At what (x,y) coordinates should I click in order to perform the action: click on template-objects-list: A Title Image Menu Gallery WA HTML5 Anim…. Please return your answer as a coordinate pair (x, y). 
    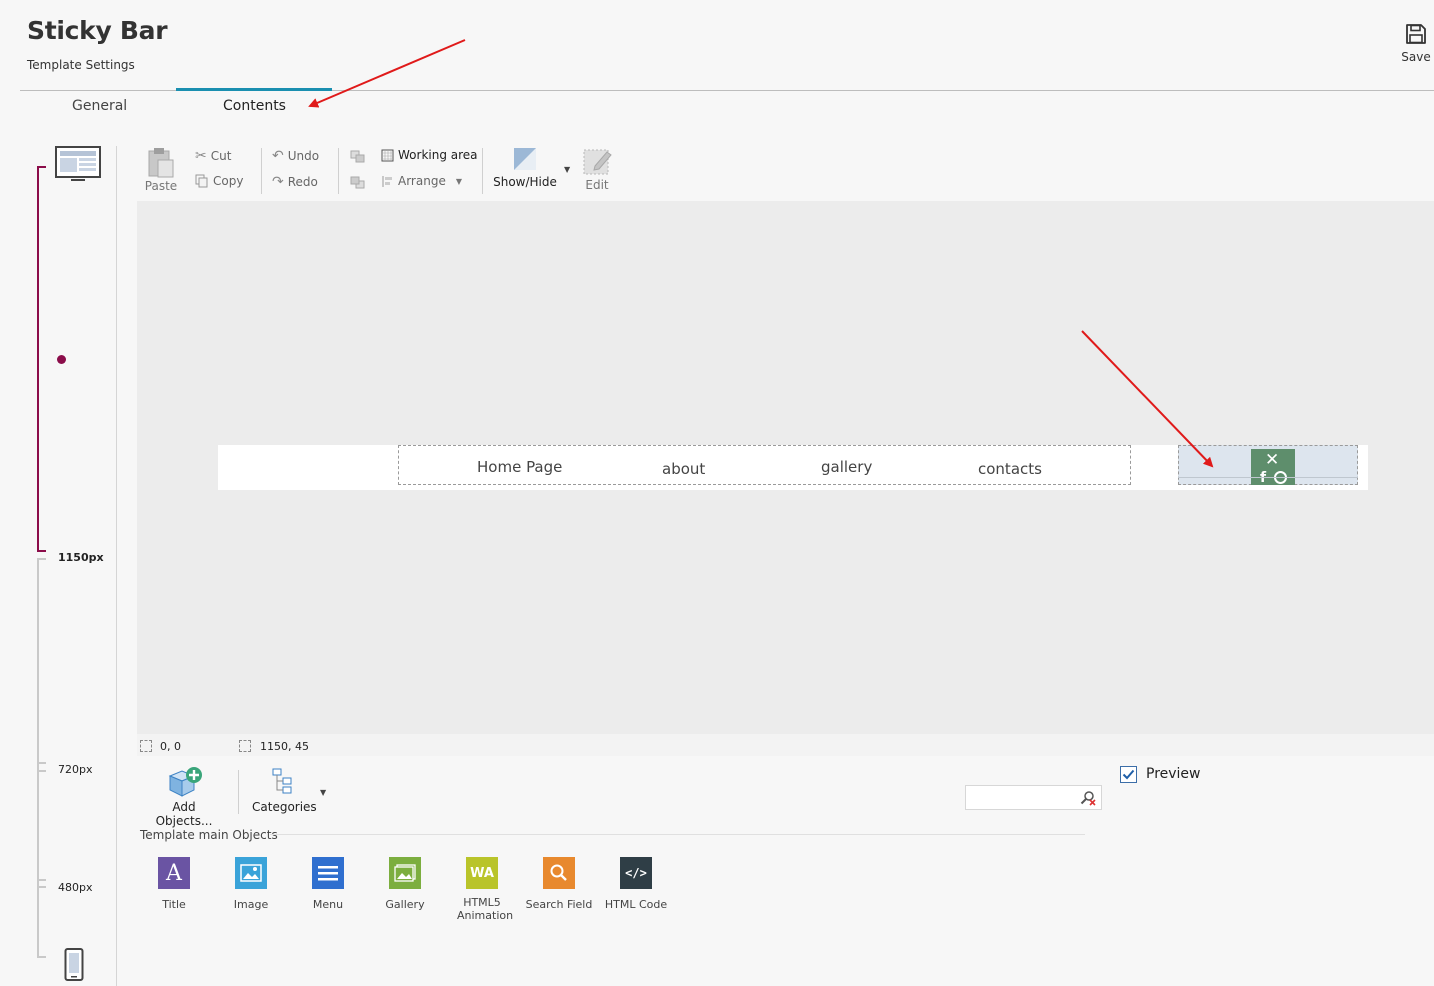
    Looking at the image, I should click on (405, 889).